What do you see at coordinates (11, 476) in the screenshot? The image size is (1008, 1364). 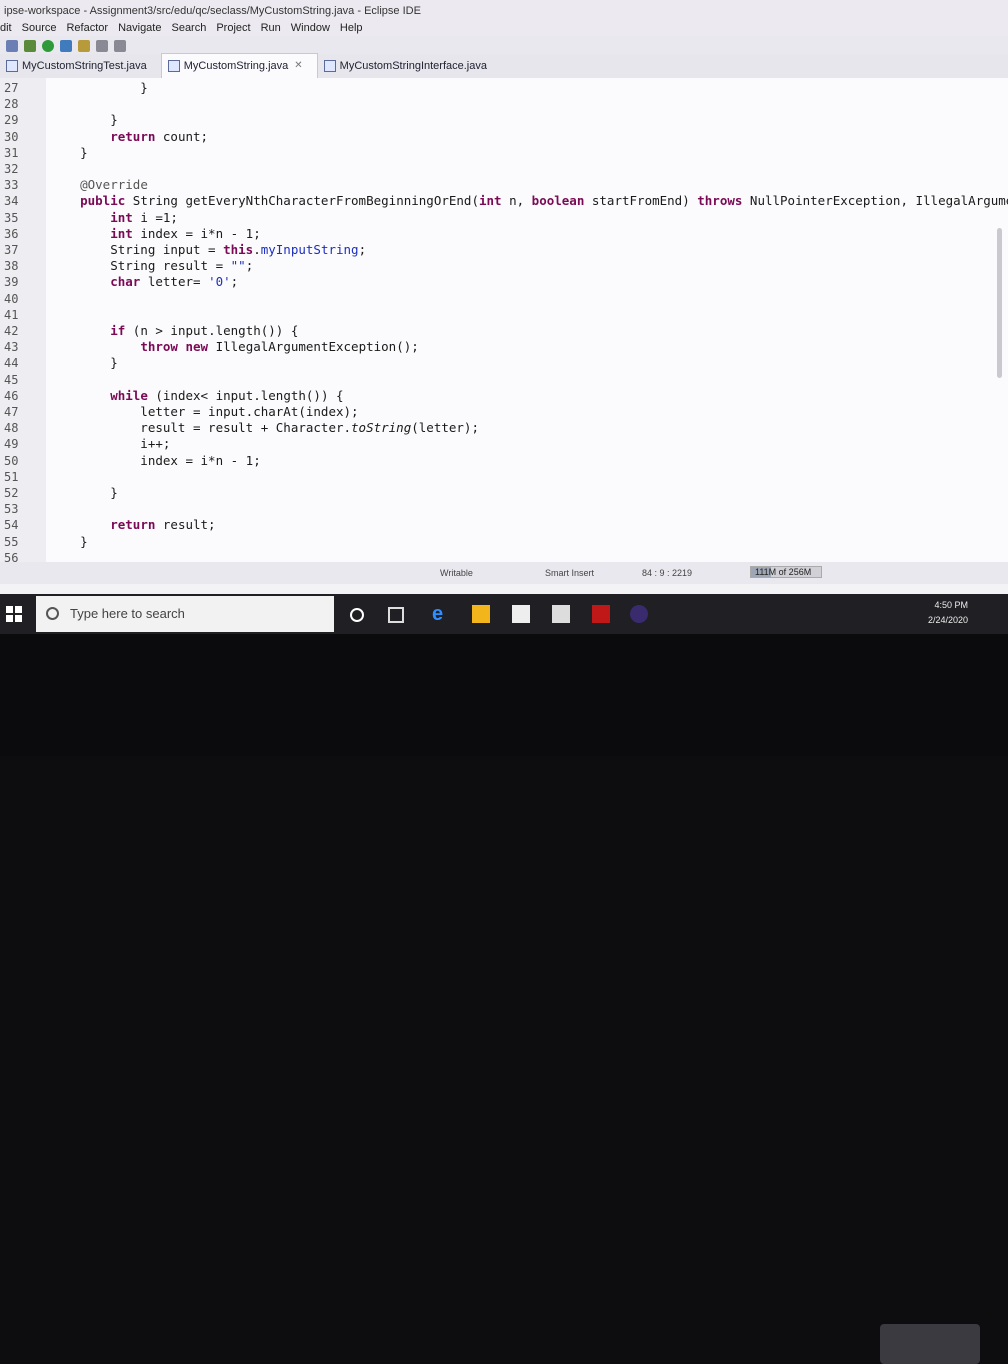 I see `line-number: 51` at bounding box center [11, 476].